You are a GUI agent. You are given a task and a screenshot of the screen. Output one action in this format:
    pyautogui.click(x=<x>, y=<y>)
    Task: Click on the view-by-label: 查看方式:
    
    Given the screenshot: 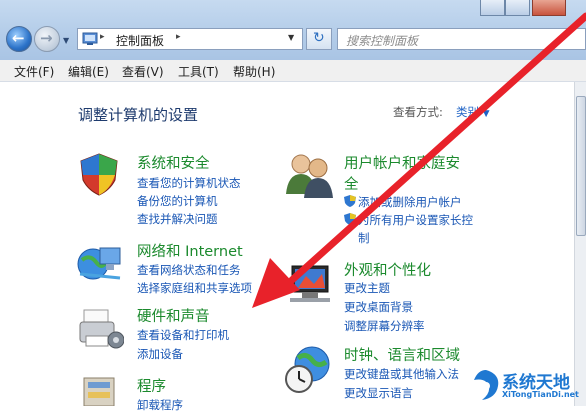 What is the action you would take?
    pyautogui.click(x=418, y=112)
    